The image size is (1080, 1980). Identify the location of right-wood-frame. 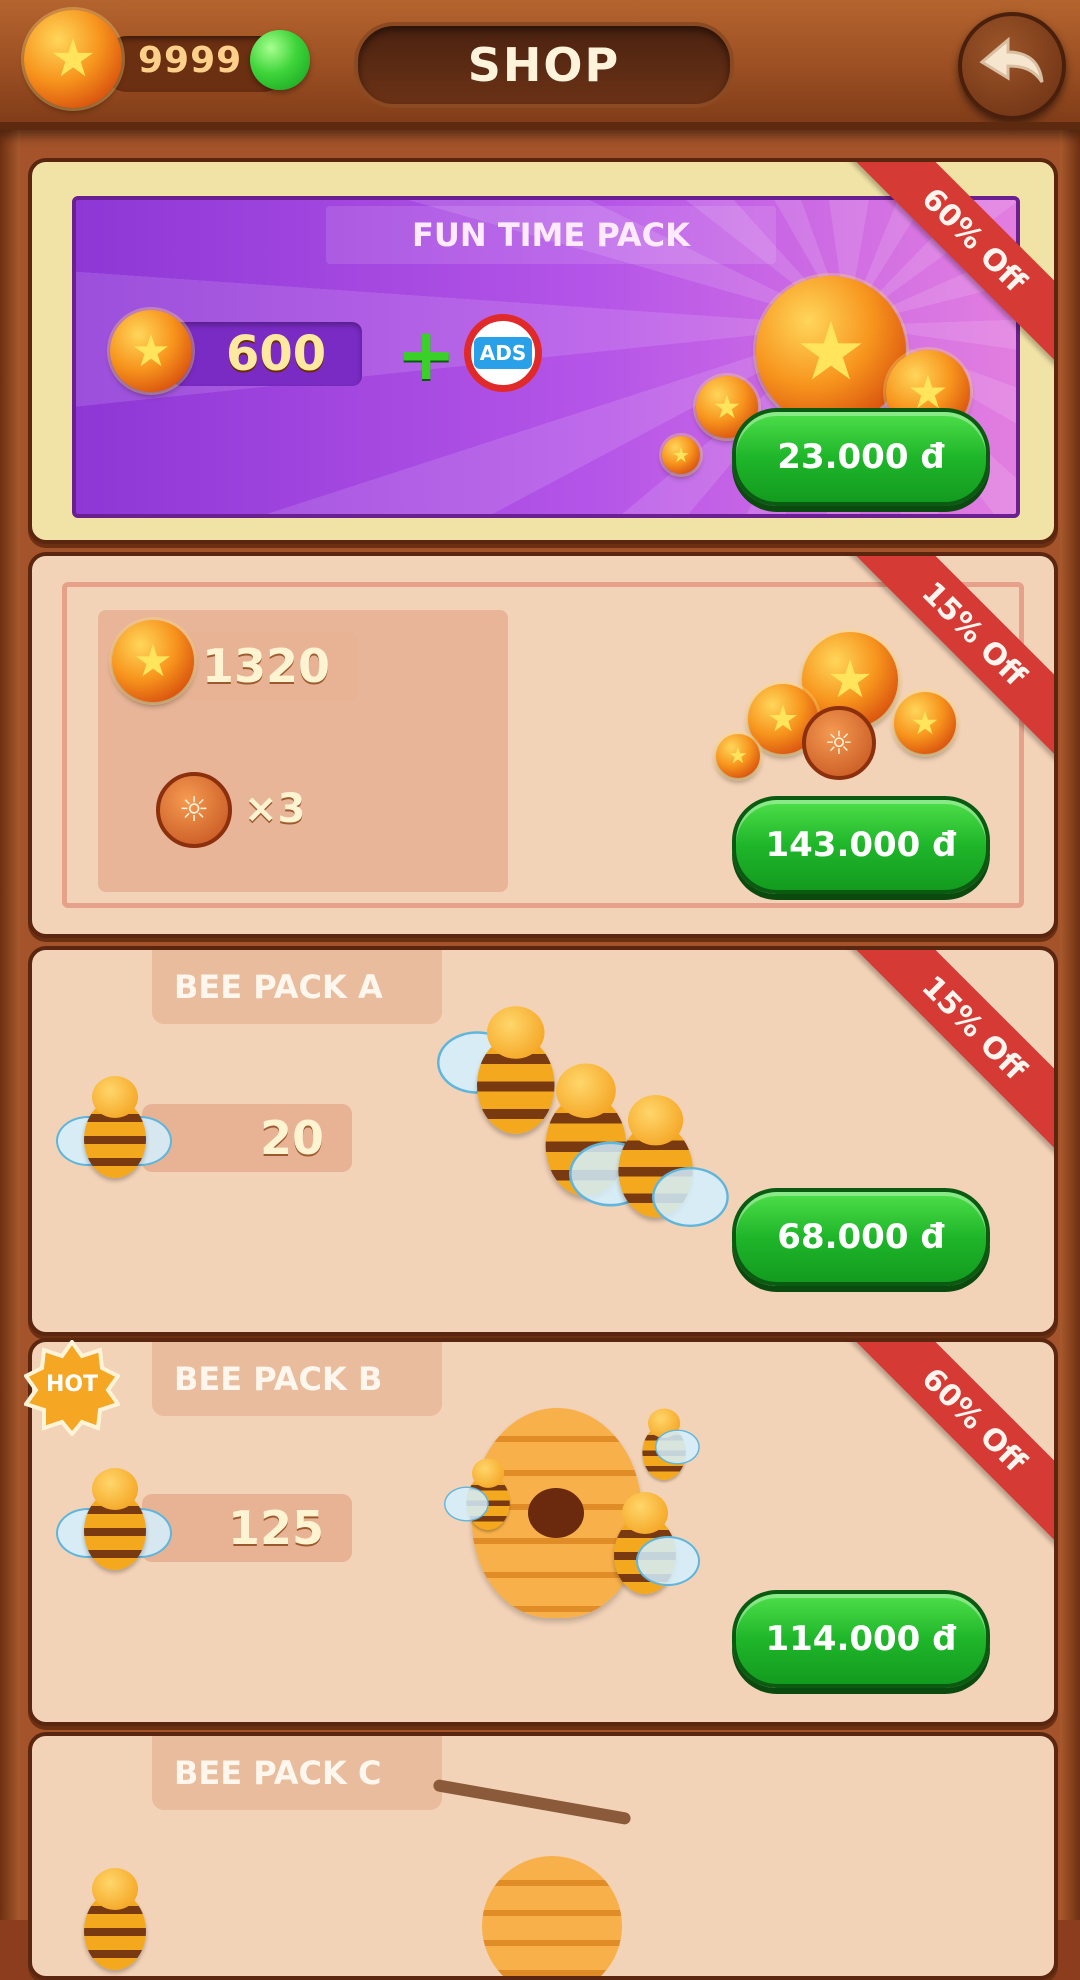
(1070, 1025).